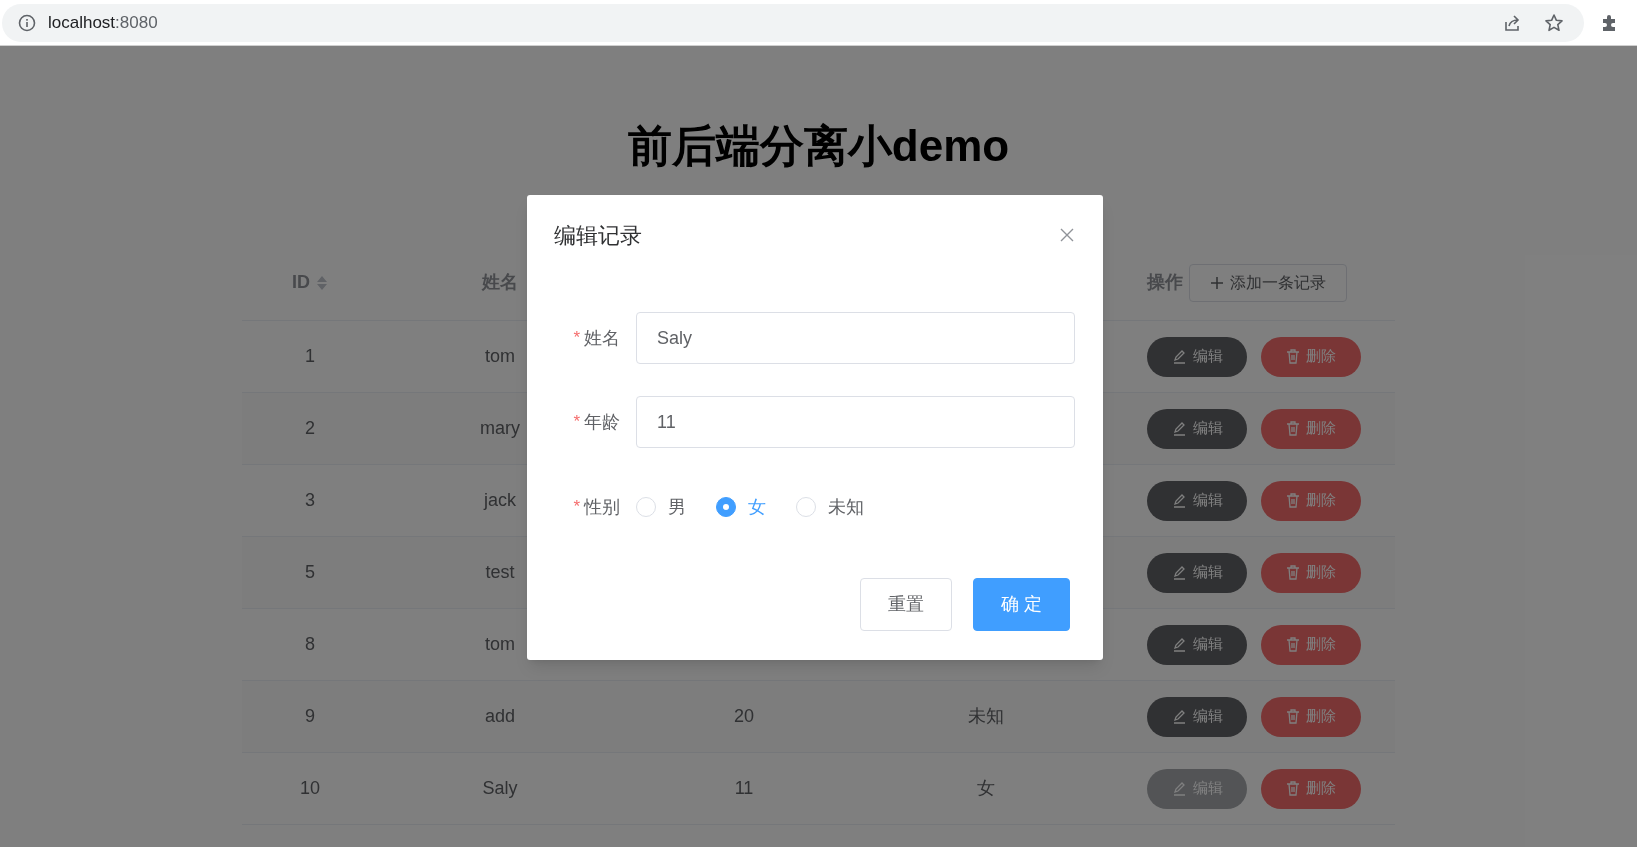 The image size is (1637, 847). I want to click on star-icon, so click(1554, 22).